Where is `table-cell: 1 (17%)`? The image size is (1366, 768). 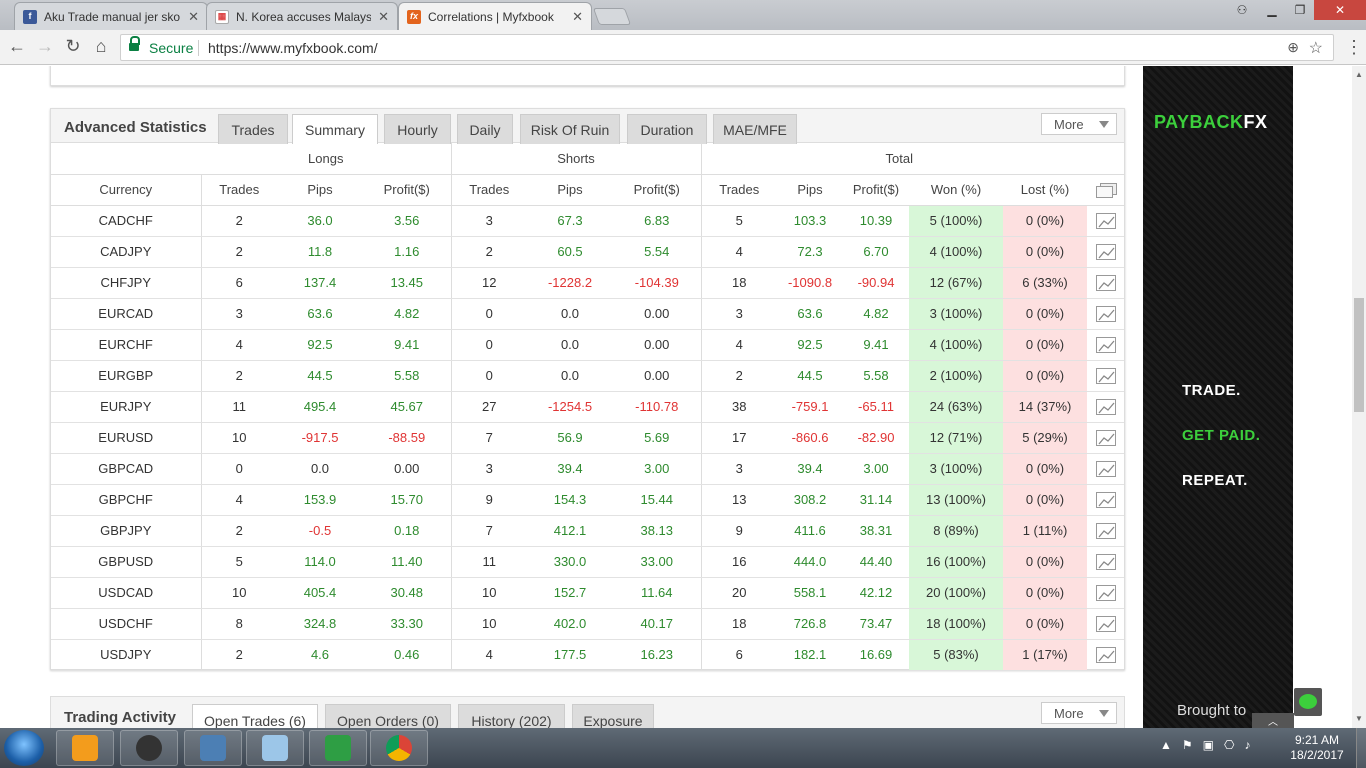
table-cell: 1 (17%) is located at coordinates (1045, 655).